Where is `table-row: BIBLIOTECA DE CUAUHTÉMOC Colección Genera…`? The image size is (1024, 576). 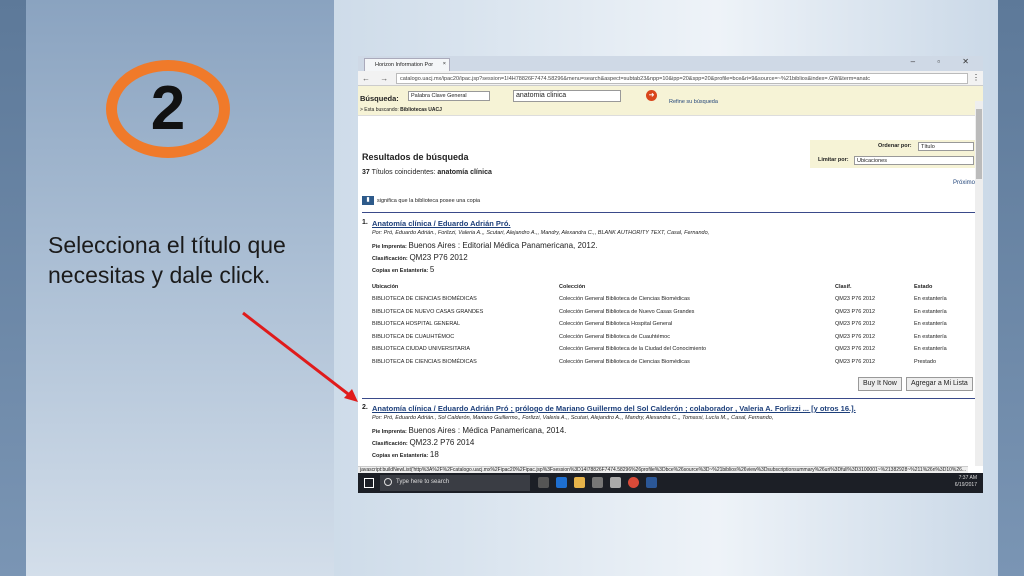 table-row: BIBLIOTECA DE CUAUHTÉMOC Colección Genera… is located at coordinates (659, 336).